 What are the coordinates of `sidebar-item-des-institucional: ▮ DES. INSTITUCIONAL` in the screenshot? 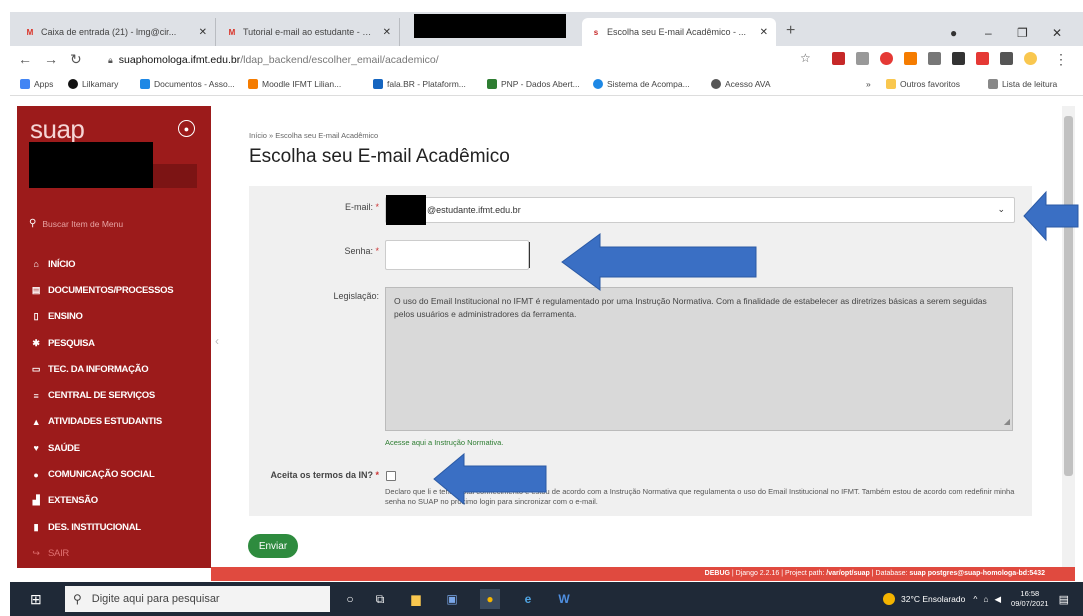 It's located at (119, 527).